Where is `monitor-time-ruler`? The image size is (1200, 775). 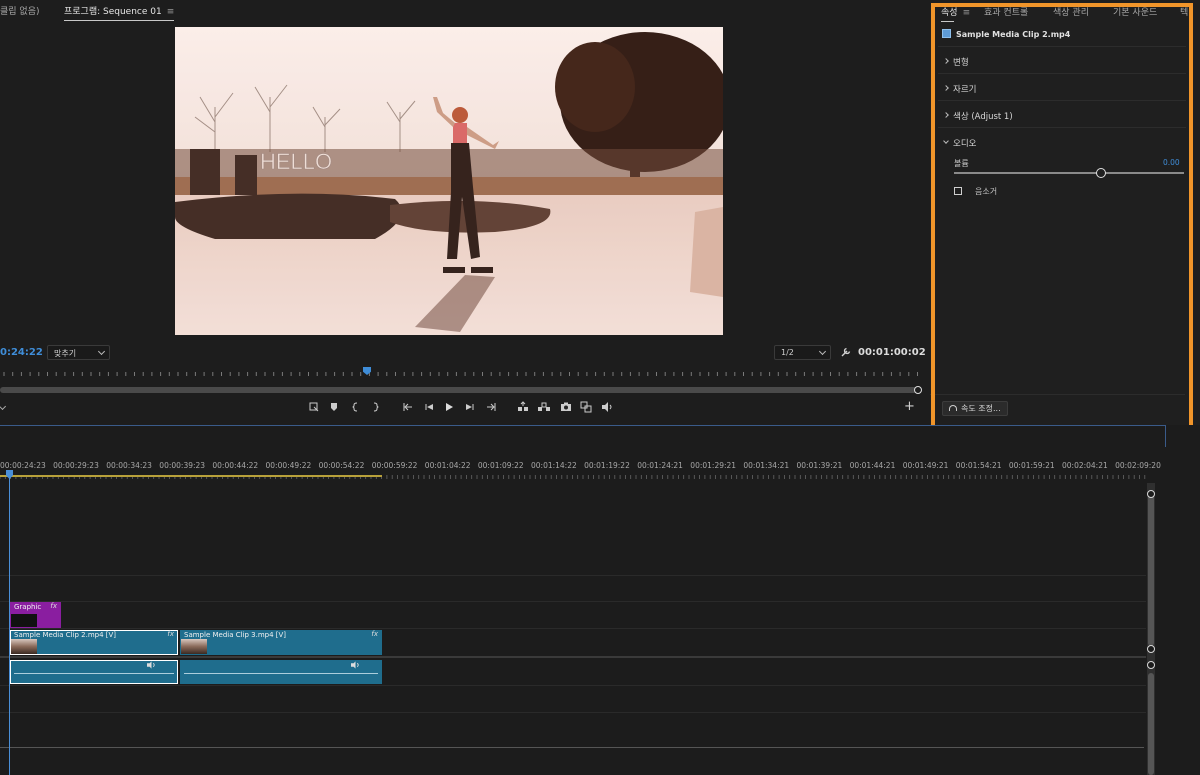 monitor-time-ruler is located at coordinates (460, 373).